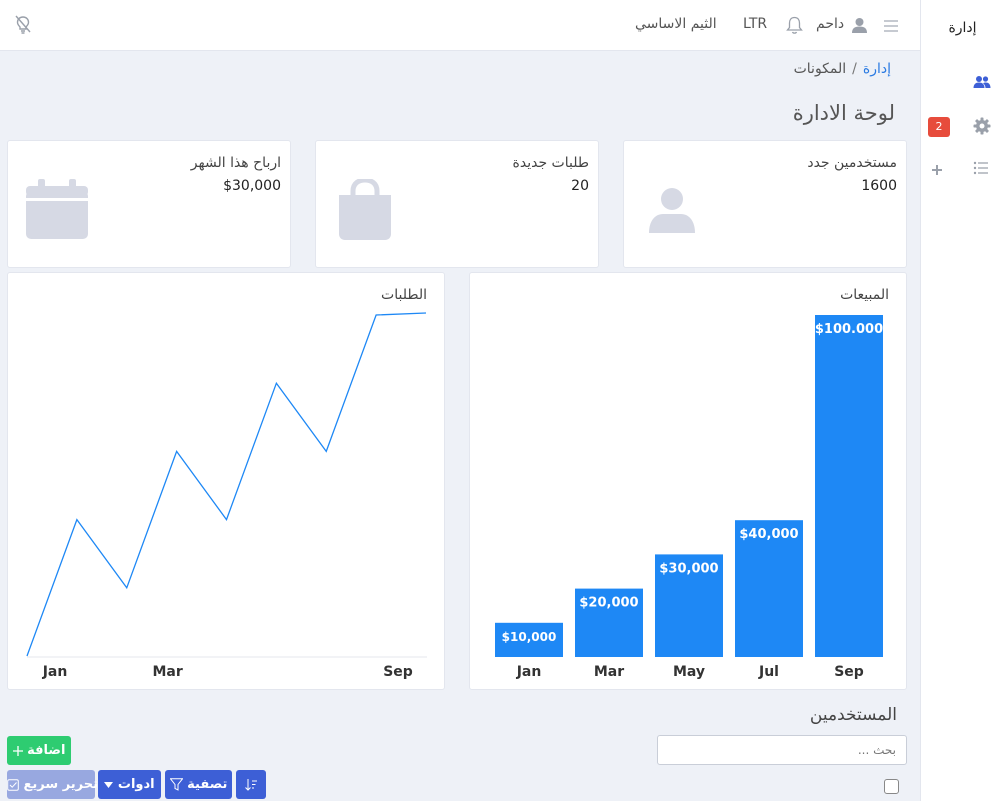  Describe the element at coordinates (176, 784) in the screenshot. I see `filter-icon` at that location.